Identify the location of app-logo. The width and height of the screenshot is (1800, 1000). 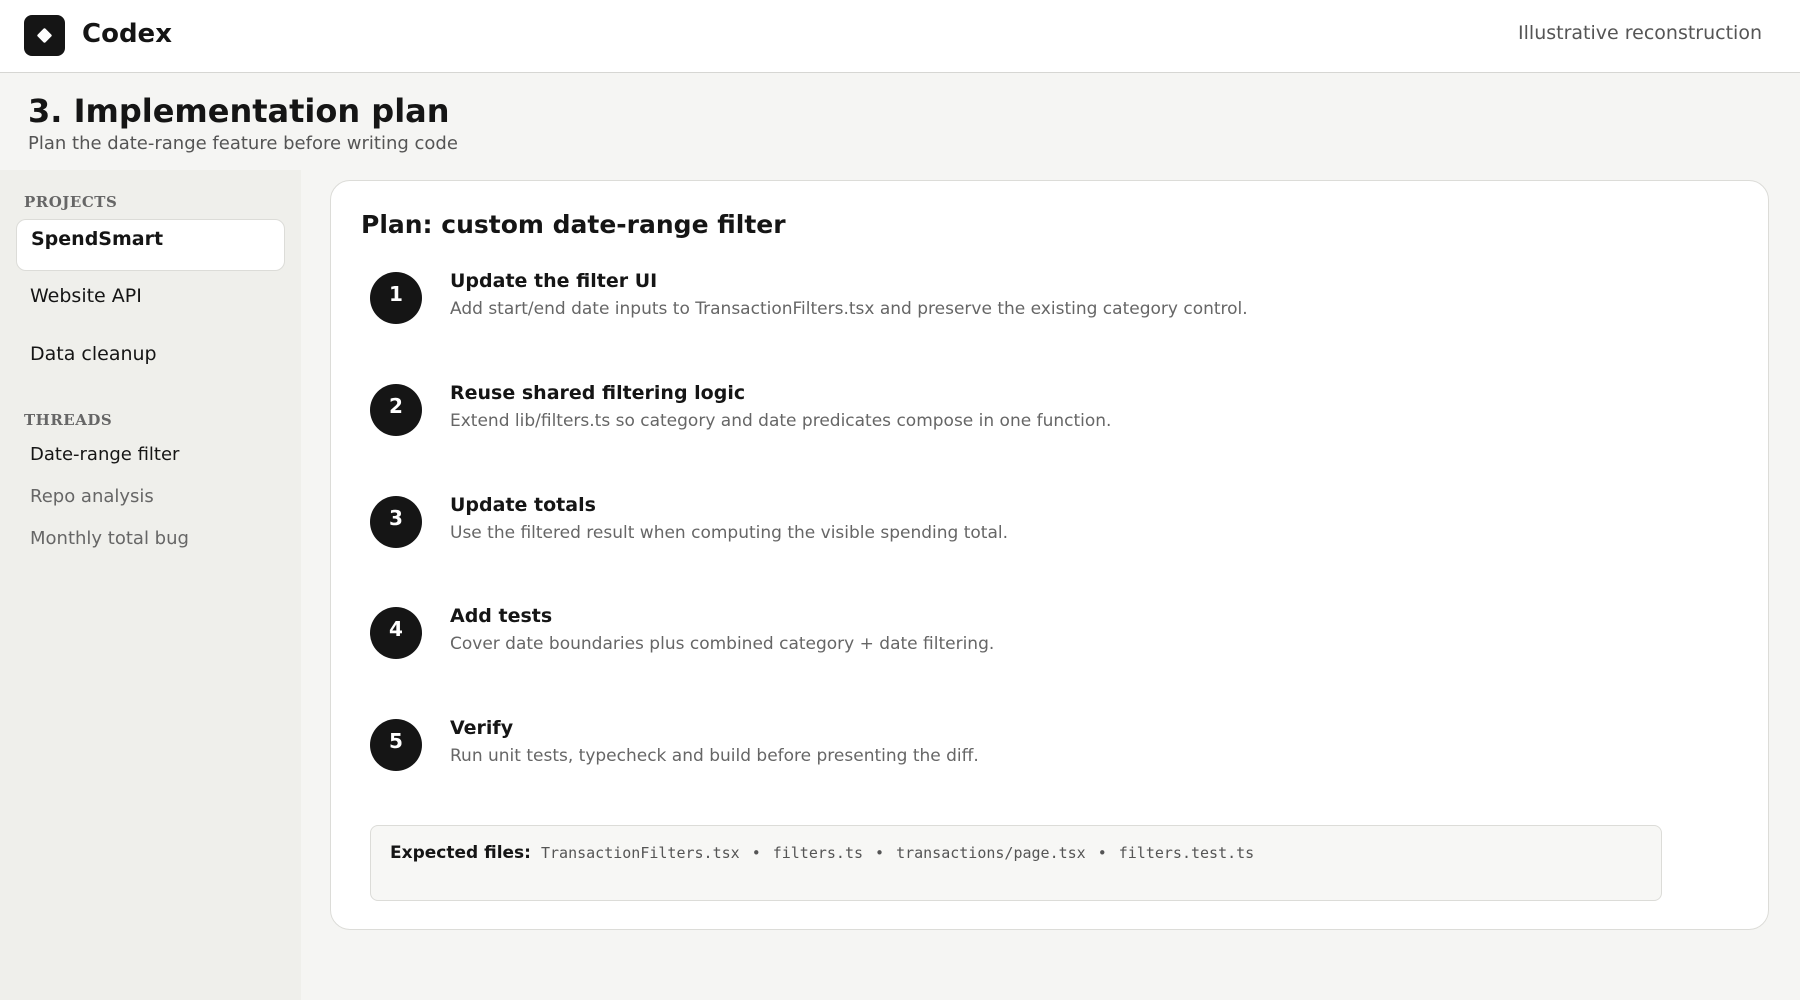
(44, 35).